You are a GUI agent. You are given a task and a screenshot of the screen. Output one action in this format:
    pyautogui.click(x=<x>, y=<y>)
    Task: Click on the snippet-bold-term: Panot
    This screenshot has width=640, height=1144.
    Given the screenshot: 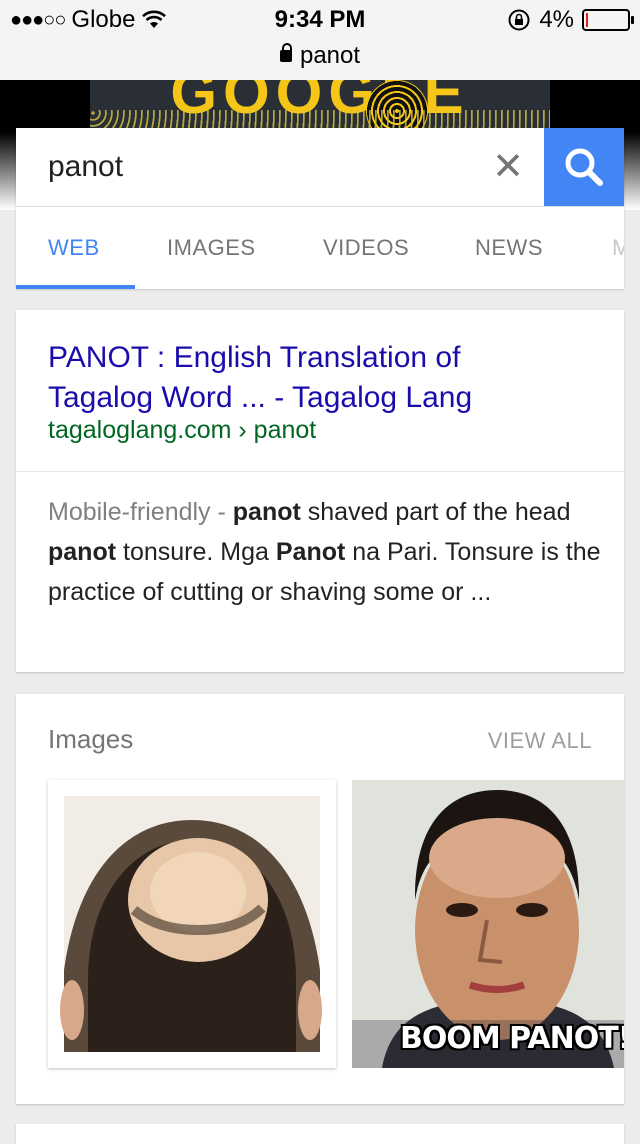 What is the action you would take?
    pyautogui.click(x=310, y=552)
    